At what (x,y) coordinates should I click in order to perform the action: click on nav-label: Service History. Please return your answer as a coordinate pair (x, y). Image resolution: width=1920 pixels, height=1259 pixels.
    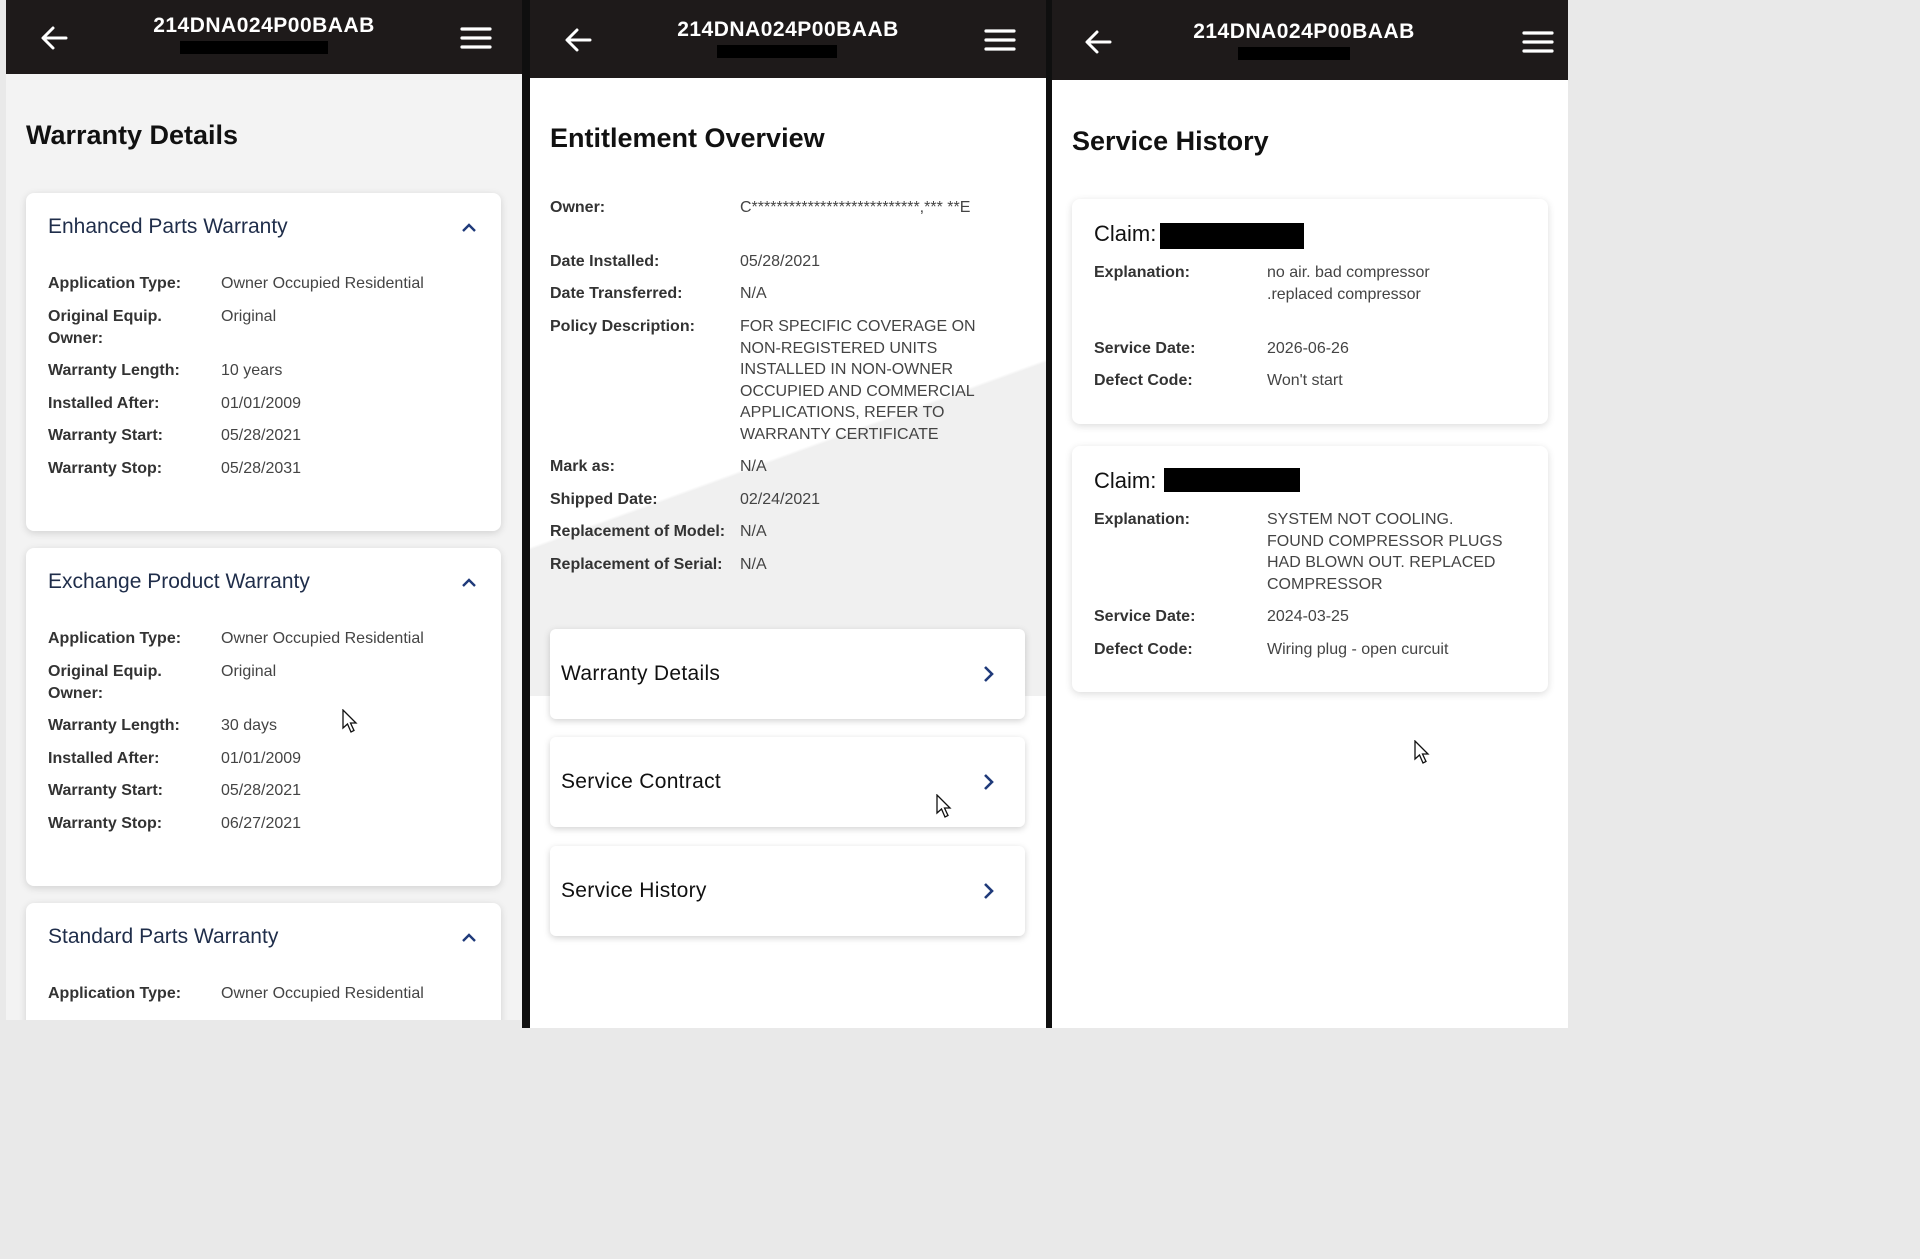
    Looking at the image, I should click on (634, 890).